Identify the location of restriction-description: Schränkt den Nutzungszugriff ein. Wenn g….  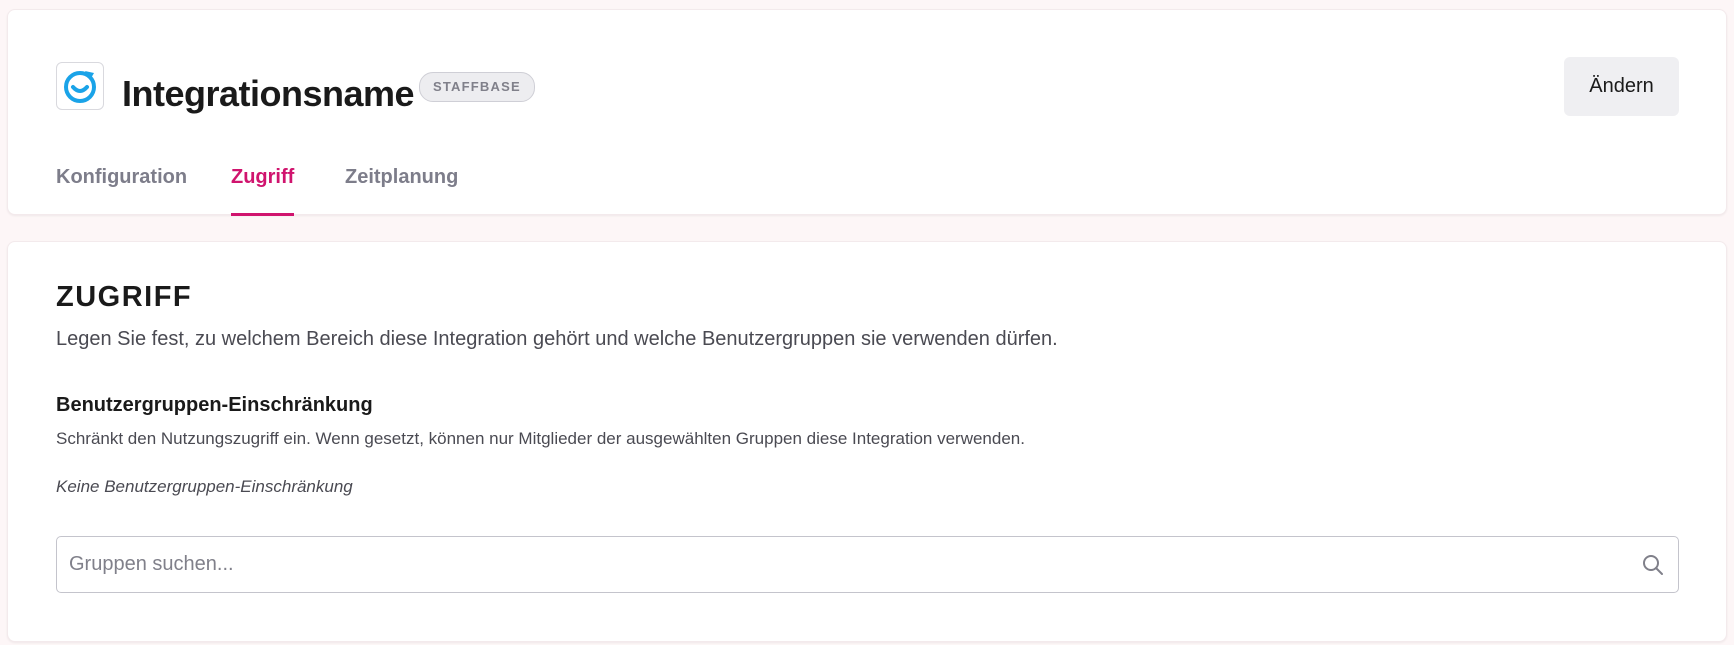
(540, 438).